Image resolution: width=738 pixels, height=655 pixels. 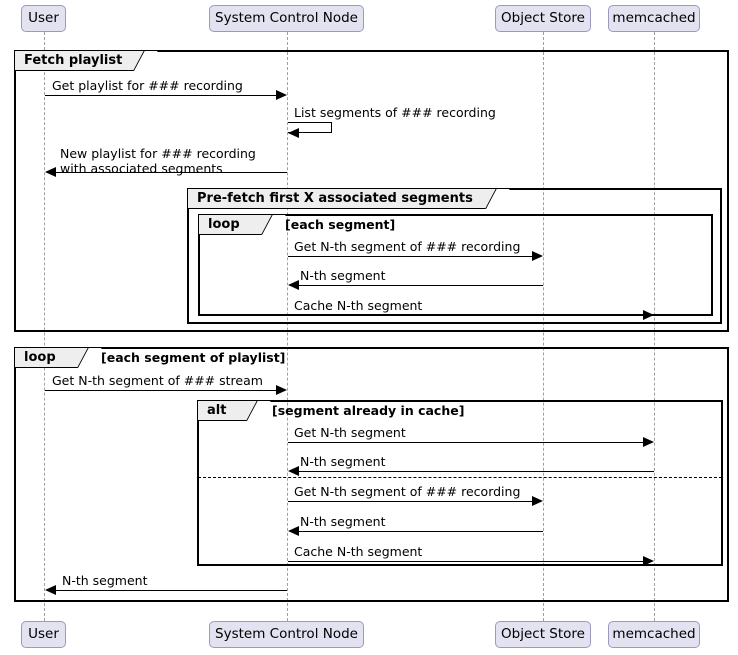 What do you see at coordinates (163, 390) in the screenshot?
I see `message-line-get-nth-segment-stream` at bounding box center [163, 390].